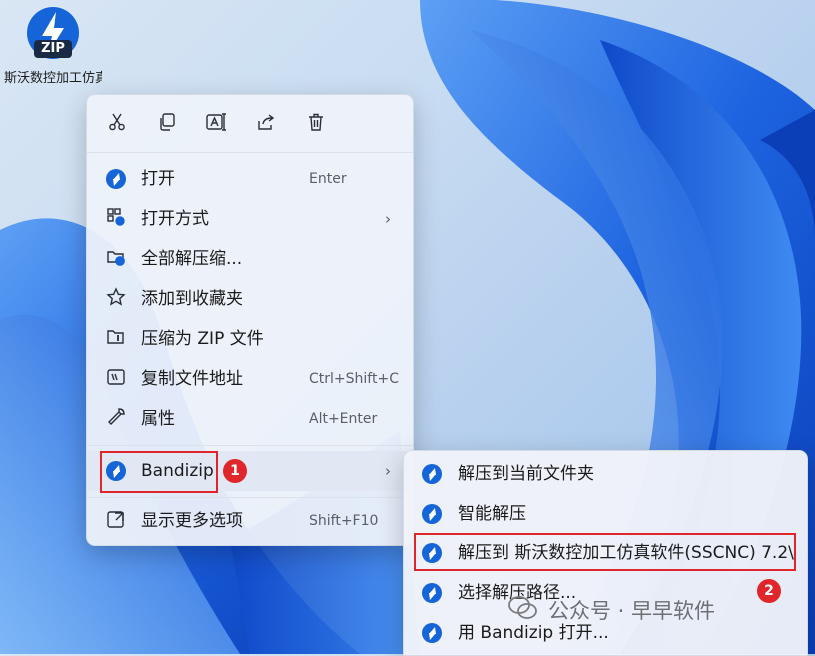 The height and width of the screenshot is (656, 815). I want to click on copy-icon, so click(167, 124).